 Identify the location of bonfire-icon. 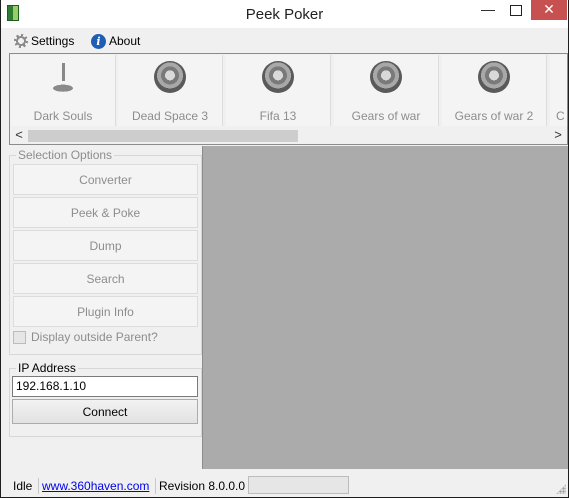
(63, 77).